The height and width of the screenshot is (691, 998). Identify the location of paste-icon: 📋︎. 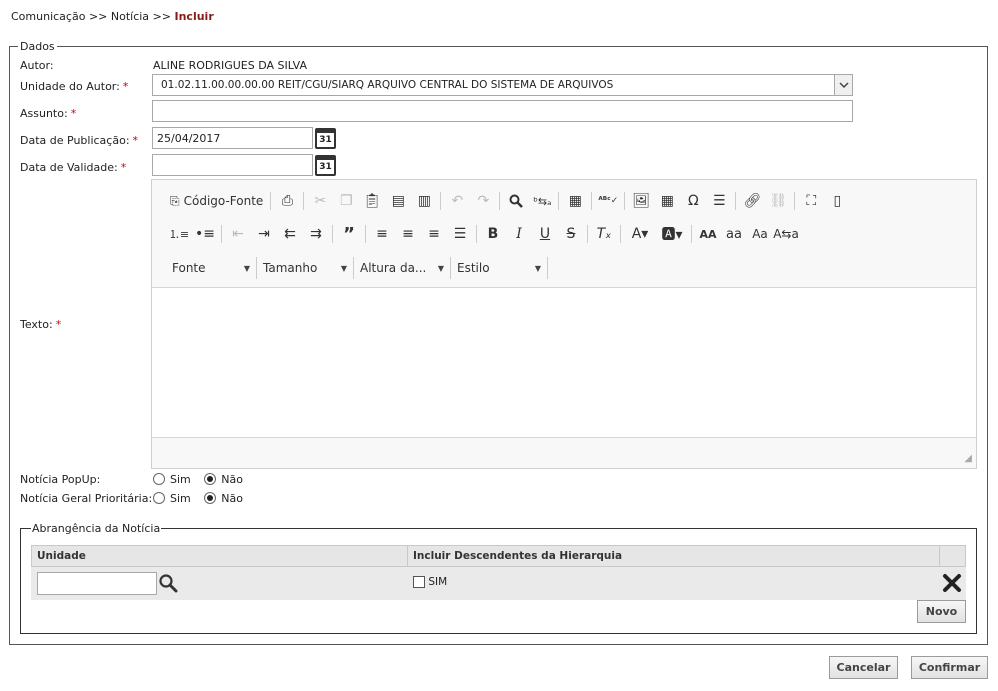
(372, 201).